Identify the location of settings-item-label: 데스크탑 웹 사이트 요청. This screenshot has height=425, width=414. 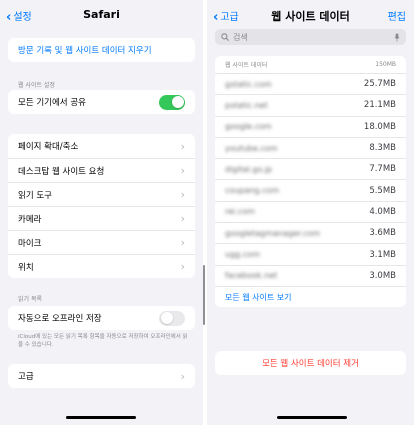
(61, 171).